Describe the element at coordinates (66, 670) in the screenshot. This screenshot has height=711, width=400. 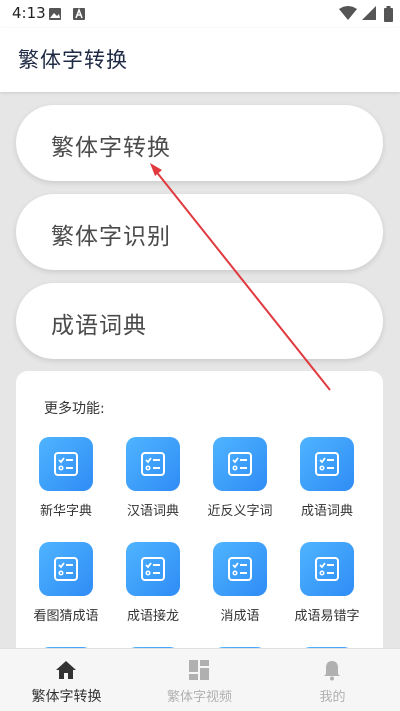
I see `home-icon` at that location.